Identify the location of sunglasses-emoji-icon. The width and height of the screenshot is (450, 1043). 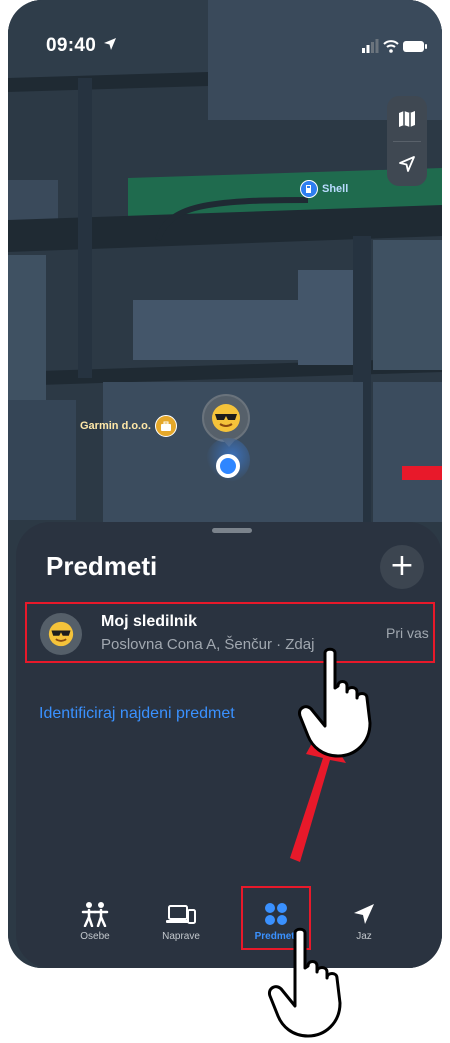
(226, 418).